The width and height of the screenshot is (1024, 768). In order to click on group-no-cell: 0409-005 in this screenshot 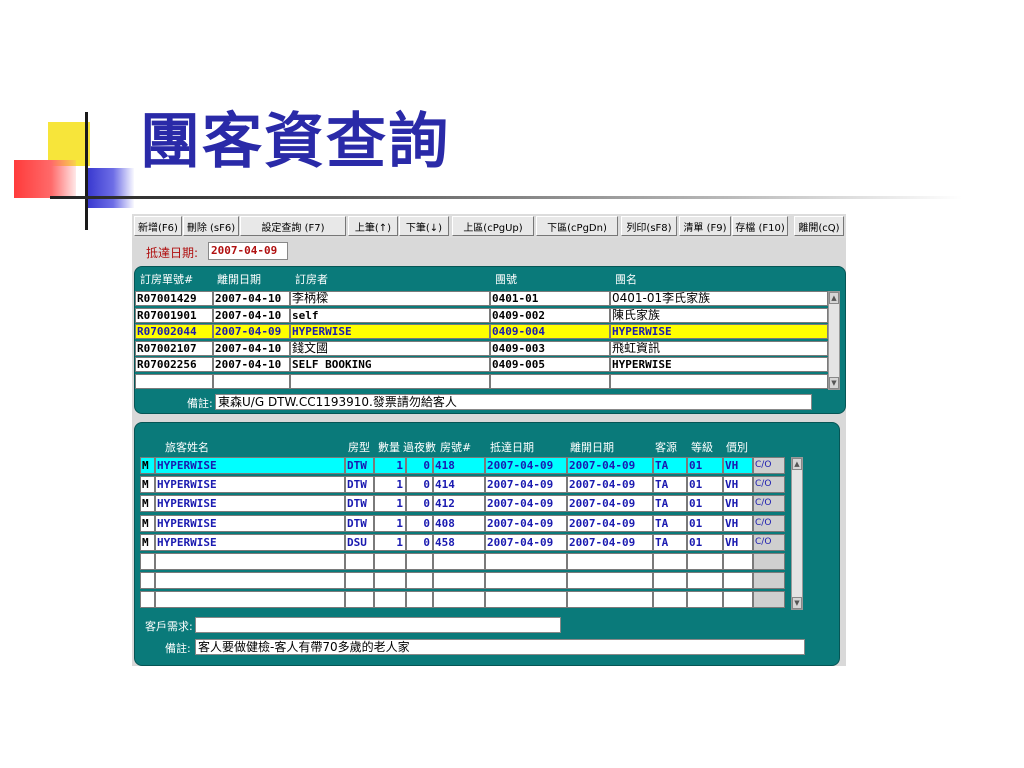, I will do `click(550, 364)`.